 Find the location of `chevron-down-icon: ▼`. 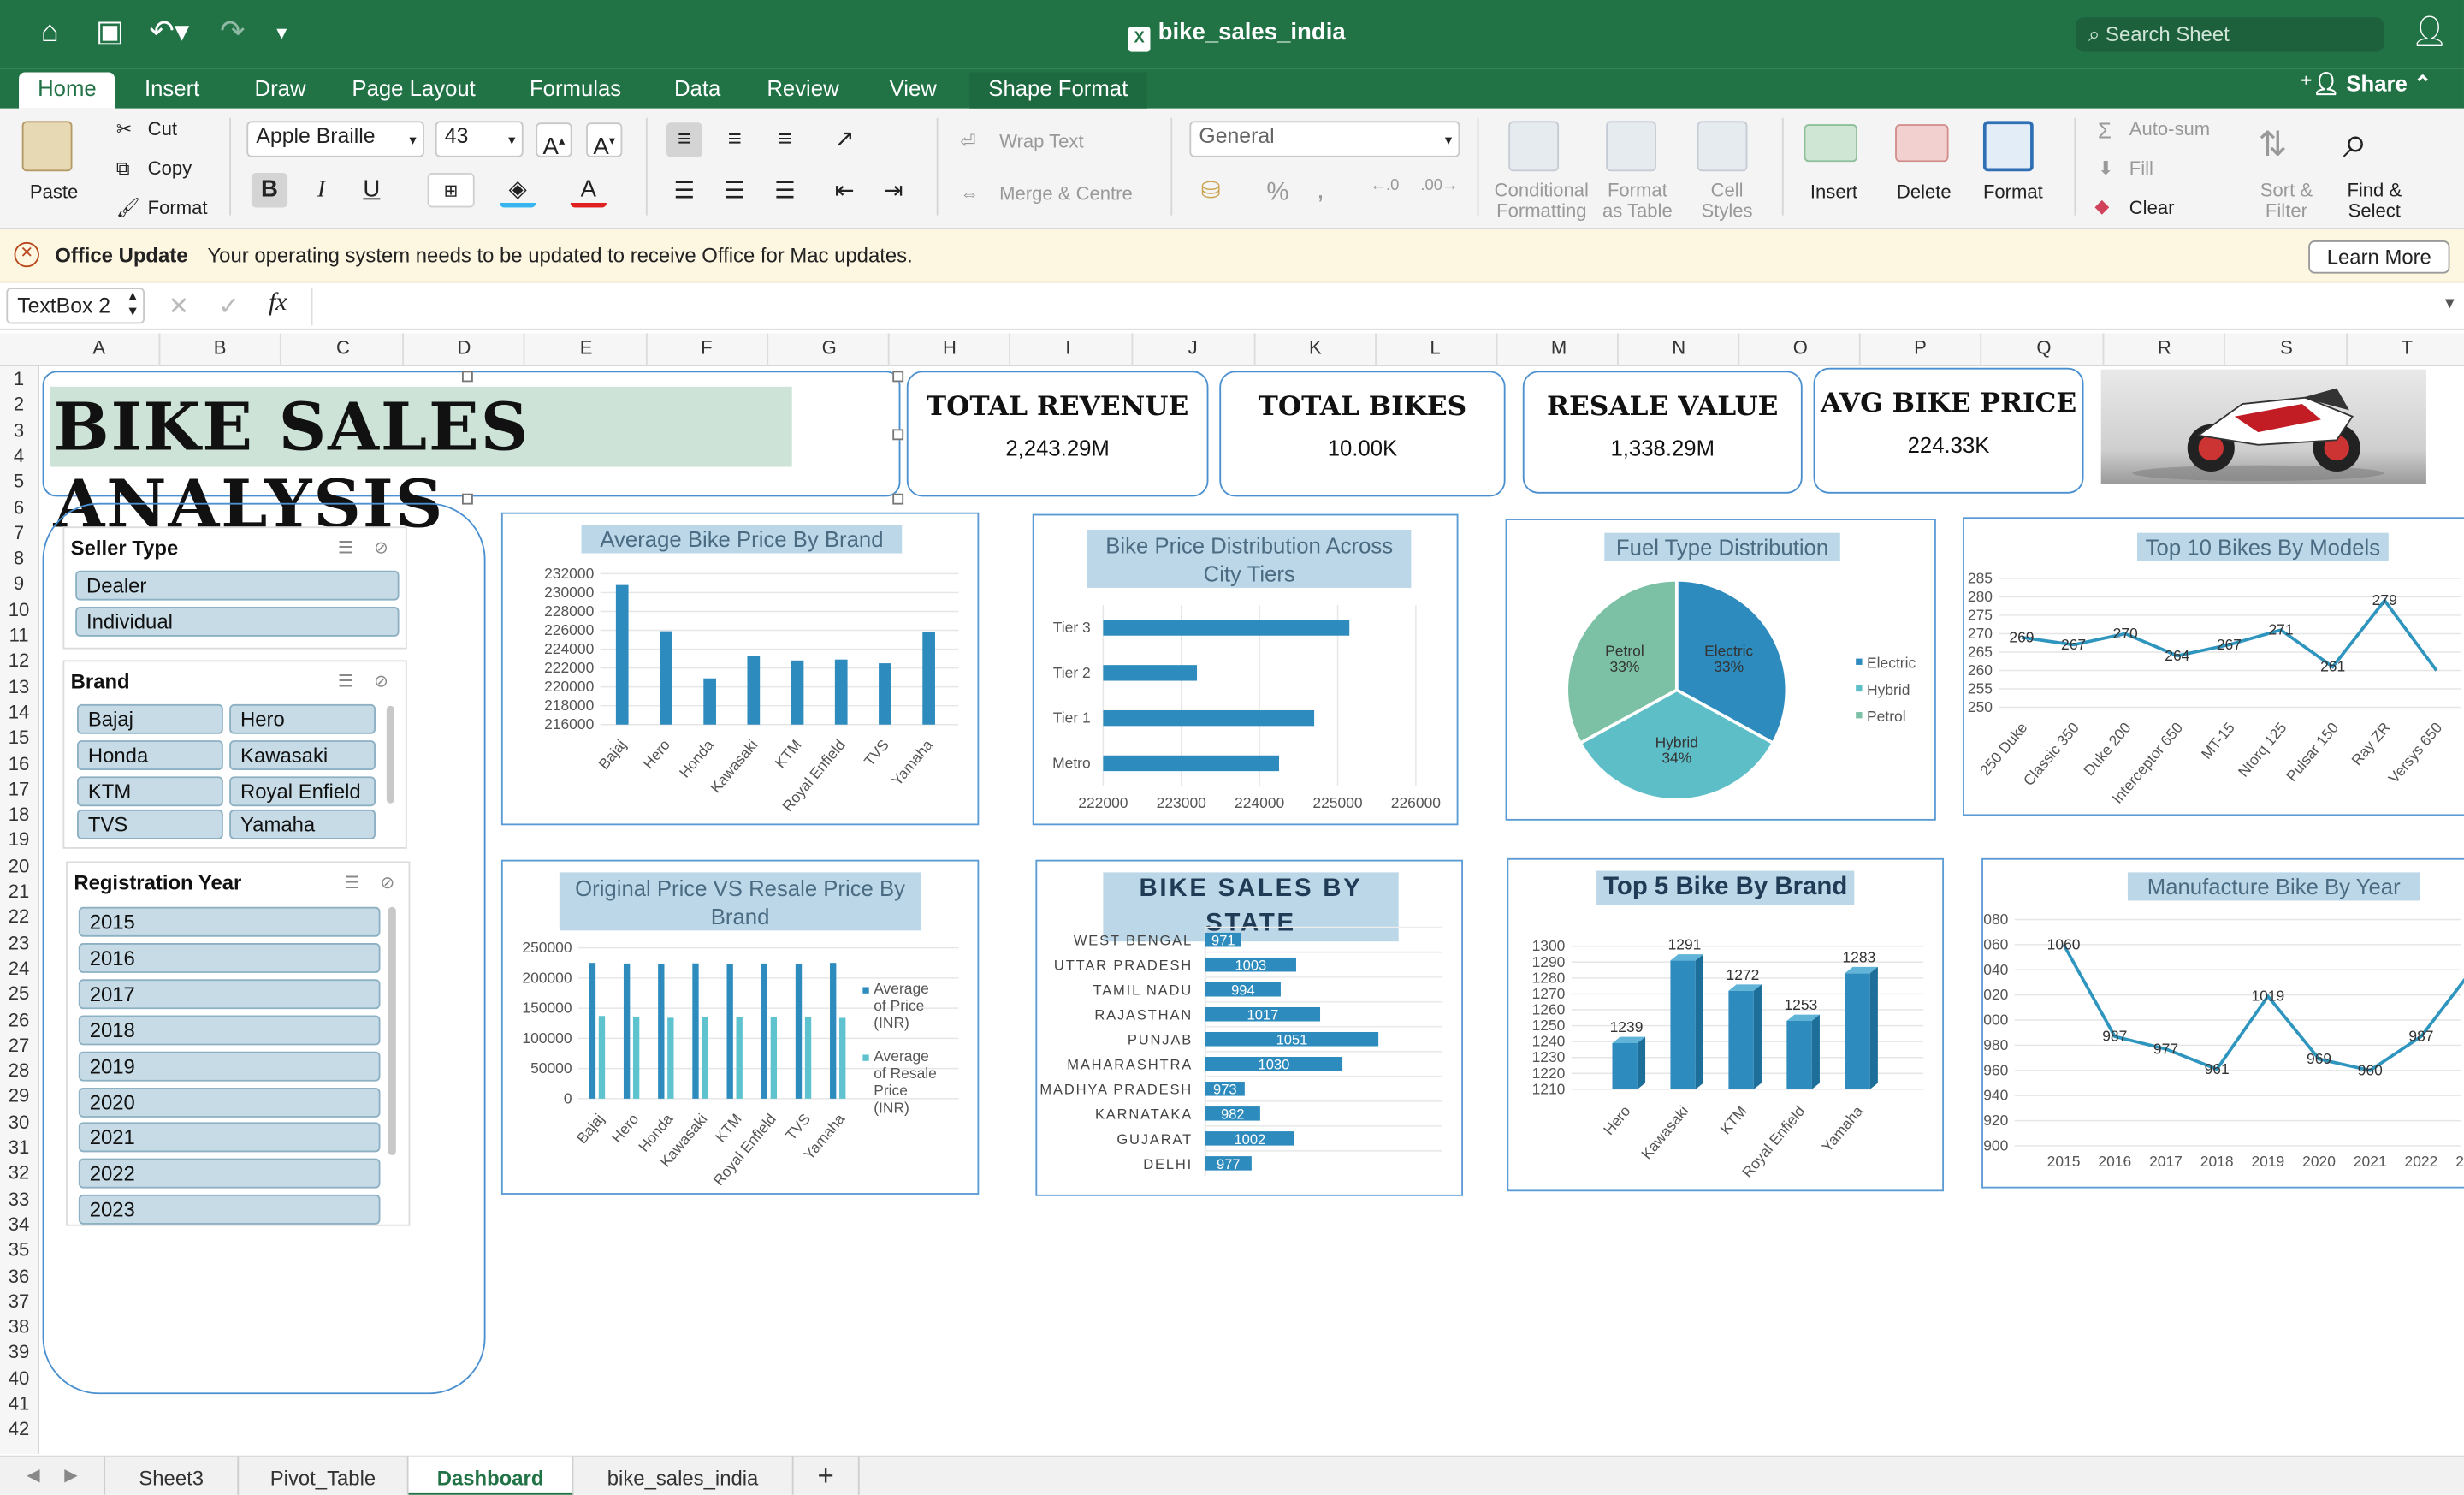

chevron-down-icon: ▼ is located at coordinates (2449, 303).